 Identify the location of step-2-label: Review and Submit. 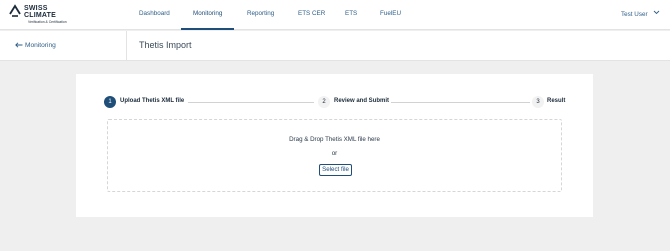
(362, 101).